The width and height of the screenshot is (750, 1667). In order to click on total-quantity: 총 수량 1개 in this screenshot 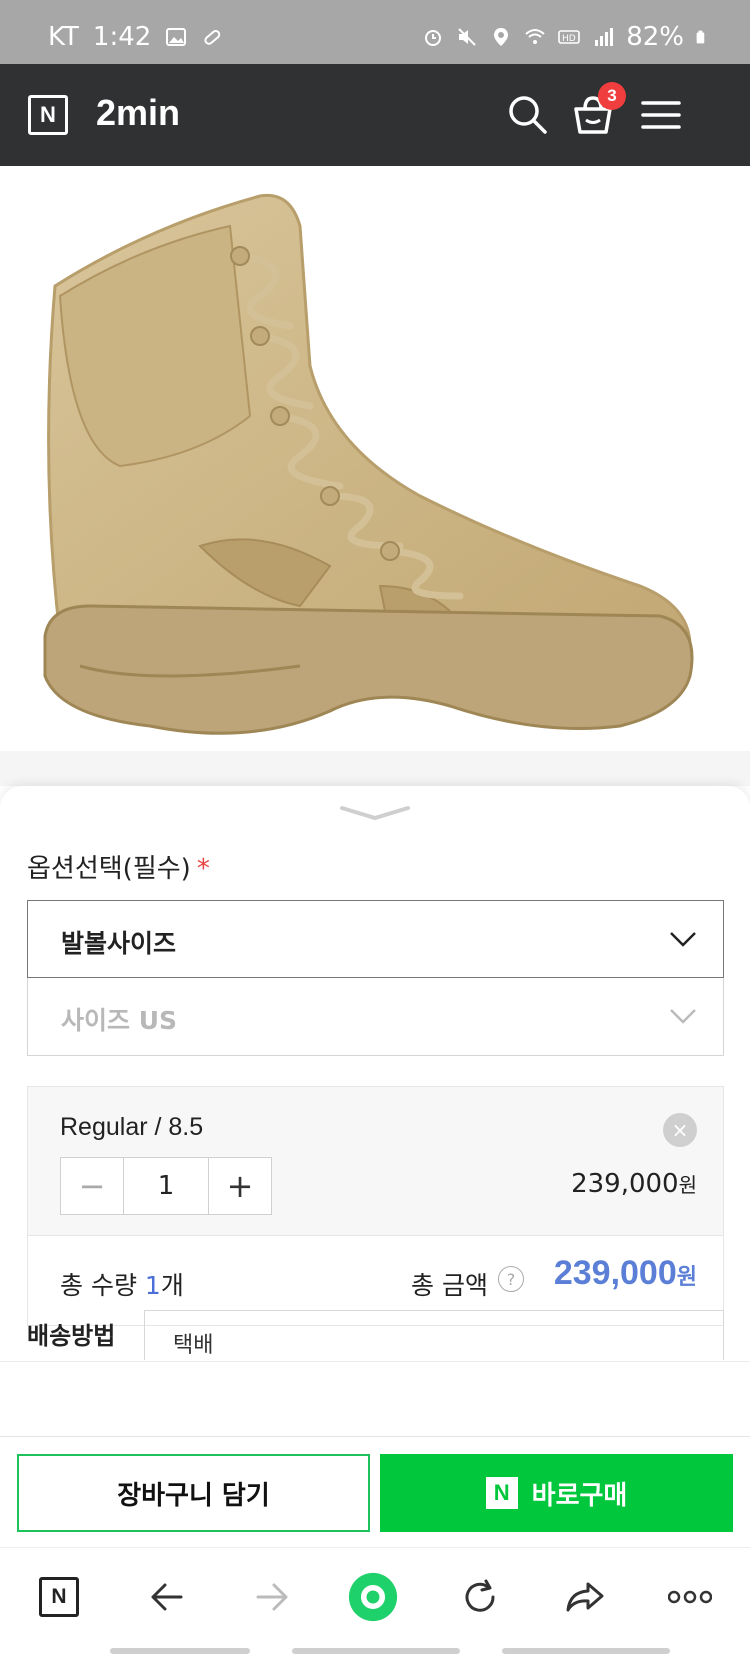, I will do `click(122, 1284)`.